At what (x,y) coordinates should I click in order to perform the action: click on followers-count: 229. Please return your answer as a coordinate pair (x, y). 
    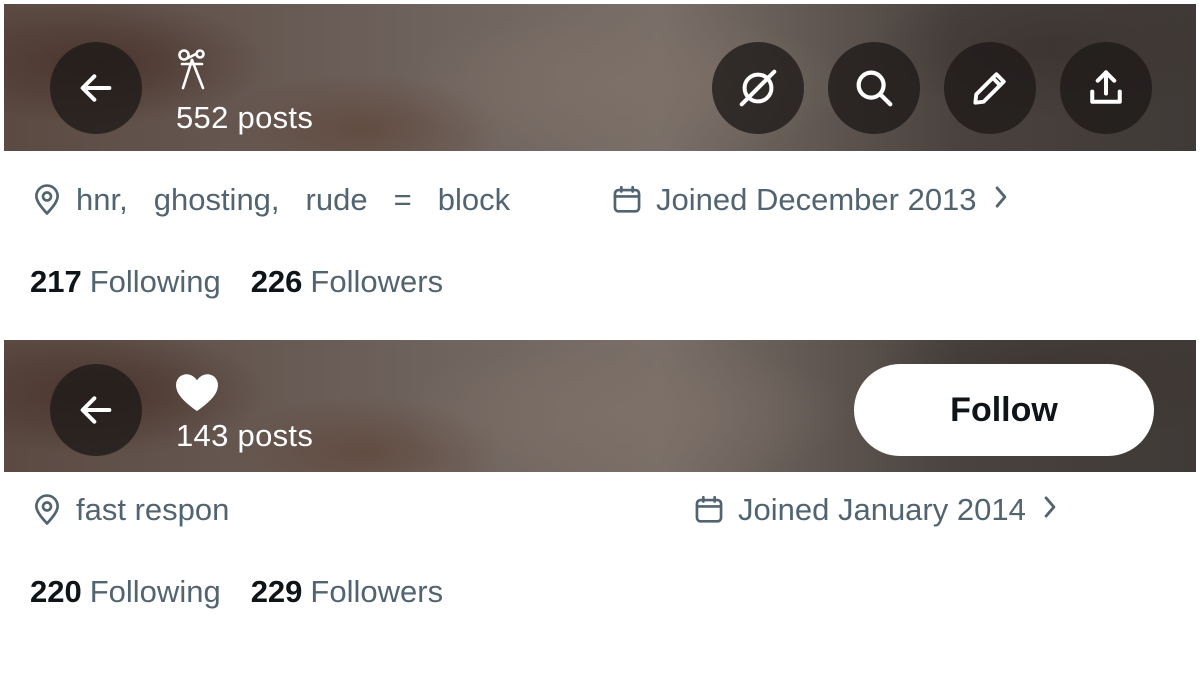
    Looking at the image, I should click on (276, 591).